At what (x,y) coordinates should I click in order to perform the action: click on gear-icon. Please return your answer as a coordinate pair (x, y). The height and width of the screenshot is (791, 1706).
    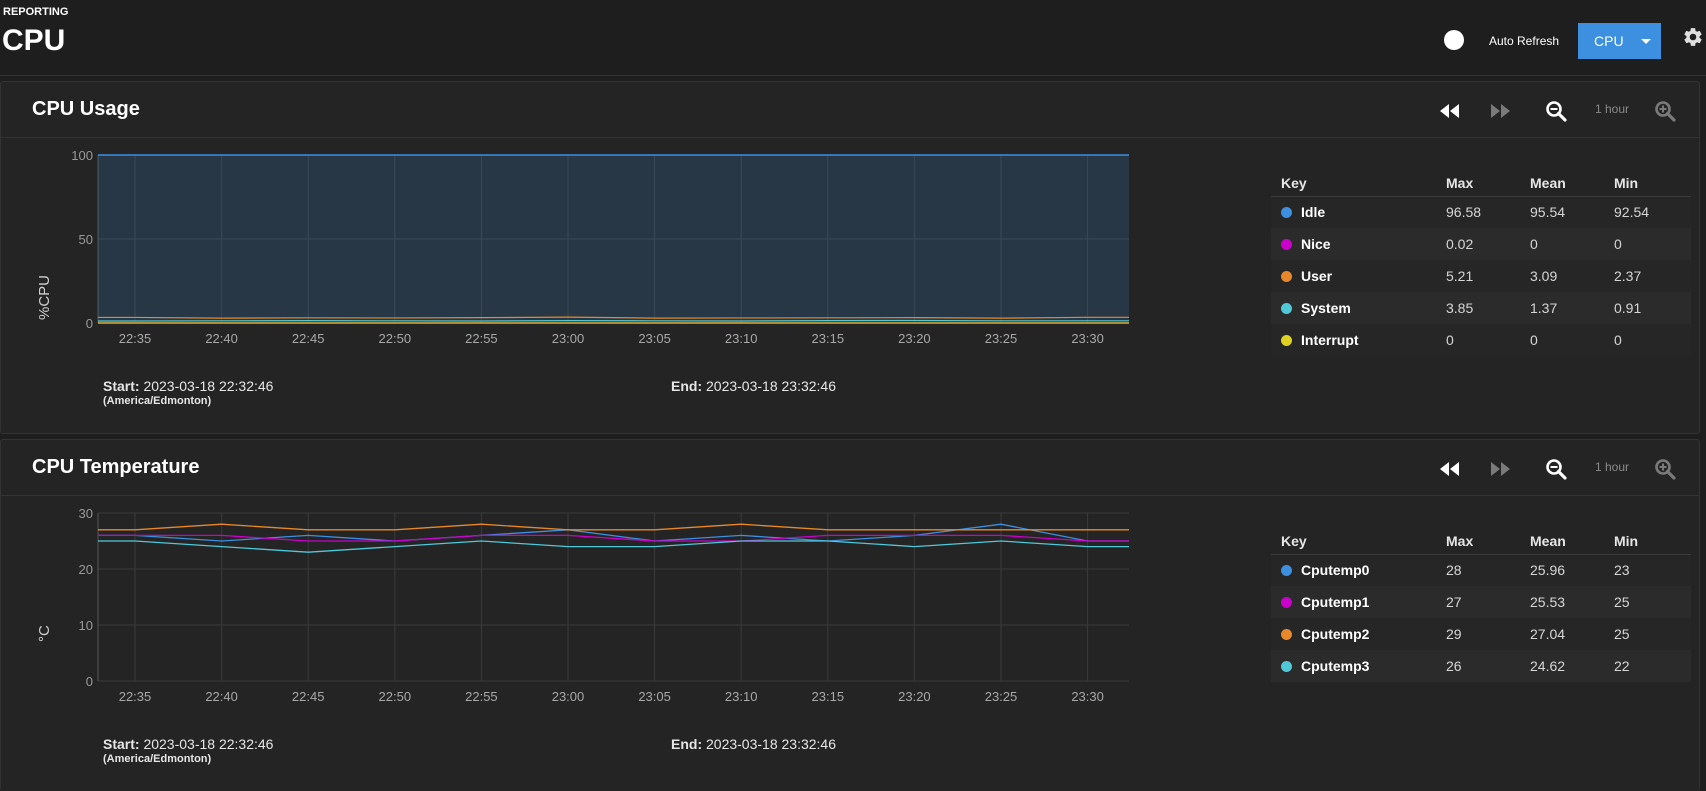
    Looking at the image, I should click on (1693, 37).